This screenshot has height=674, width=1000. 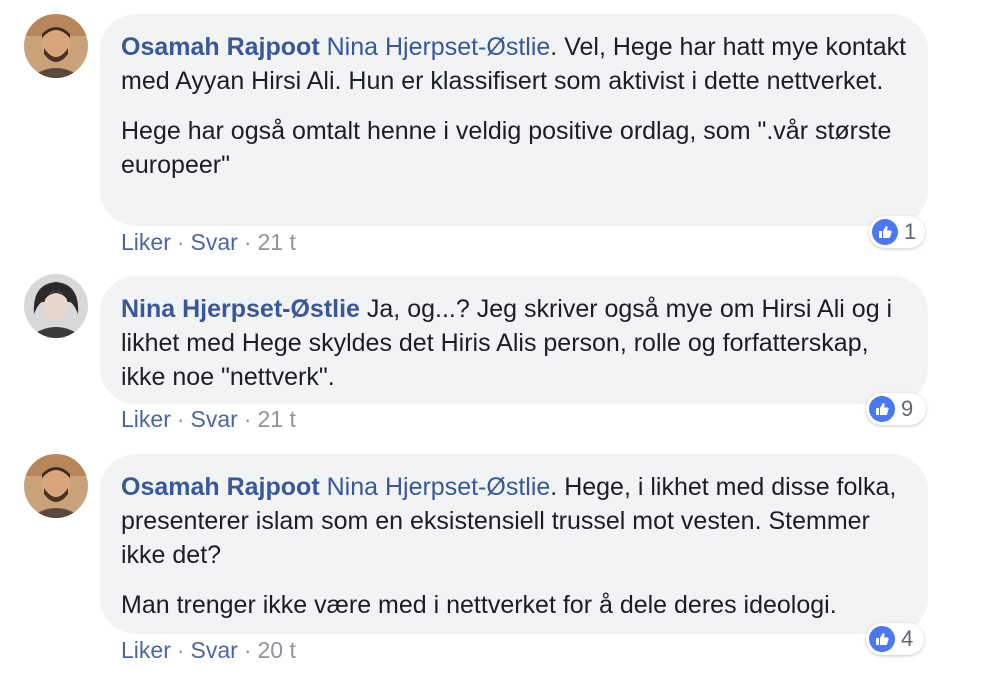 I want to click on comment-actions: Liker · Svar · 20 t, so click(x=208, y=650).